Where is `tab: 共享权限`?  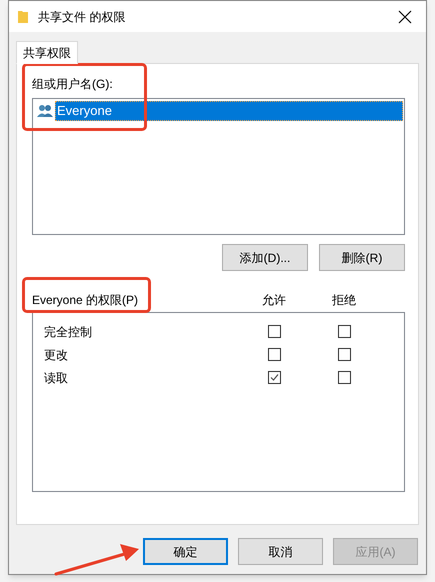
tab: 共享权限 is located at coordinates (47, 52).